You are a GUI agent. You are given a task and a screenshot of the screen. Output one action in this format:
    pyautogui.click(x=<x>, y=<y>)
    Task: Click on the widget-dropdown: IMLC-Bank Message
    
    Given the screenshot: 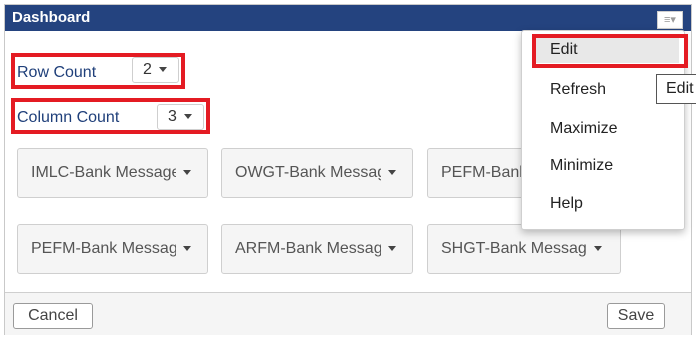 What is the action you would take?
    pyautogui.click(x=112, y=173)
    